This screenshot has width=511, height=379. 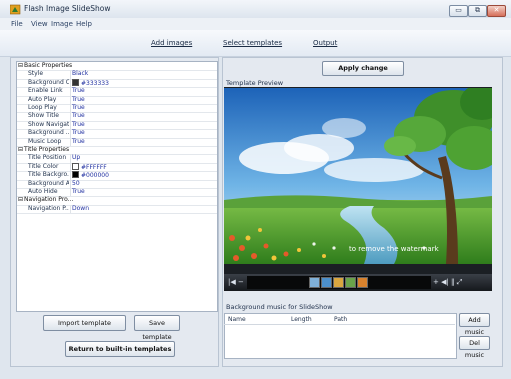 I want to click on property-name: Auto Hide, so click(x=43, y=191).